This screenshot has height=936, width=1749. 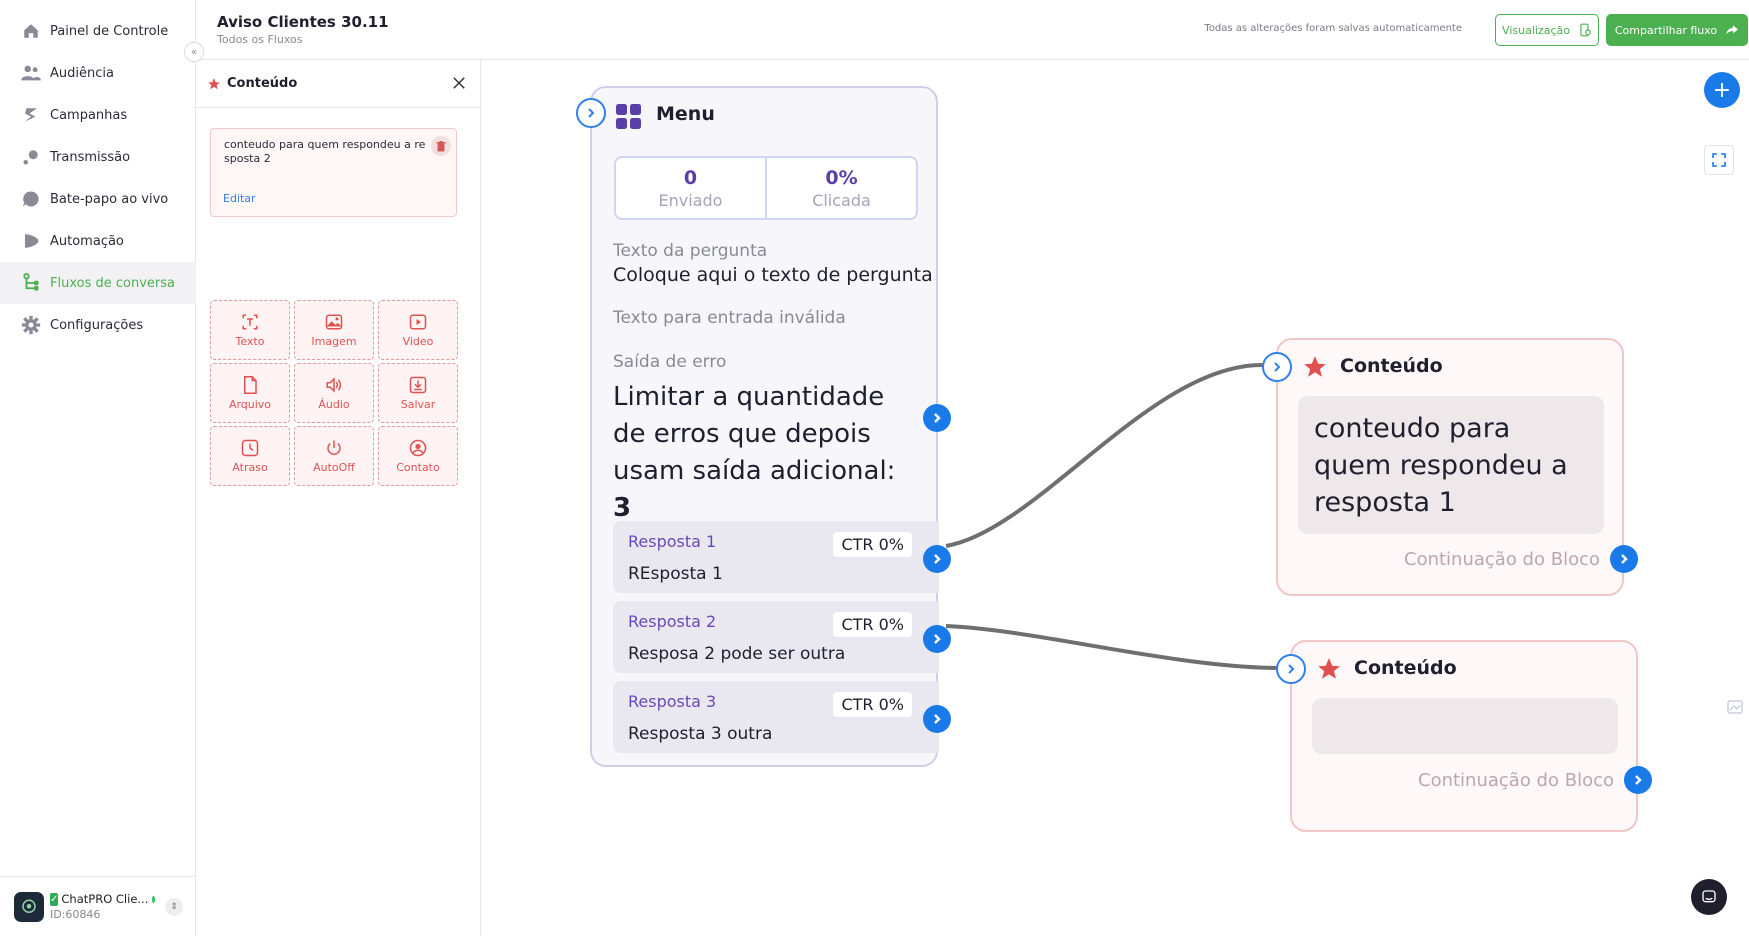 What do you see at coordinates (31, 283) in the screenshot?
I see `flow-icon` at bounding box center [31, 283].